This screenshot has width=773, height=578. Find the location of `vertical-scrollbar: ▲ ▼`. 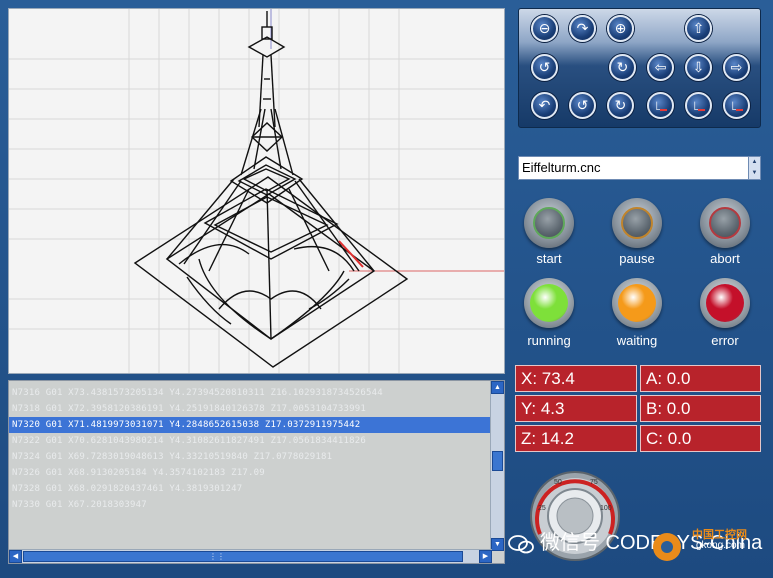

vertical-scrollbar: ▲ ▼ is located at coordinates (497, 466).